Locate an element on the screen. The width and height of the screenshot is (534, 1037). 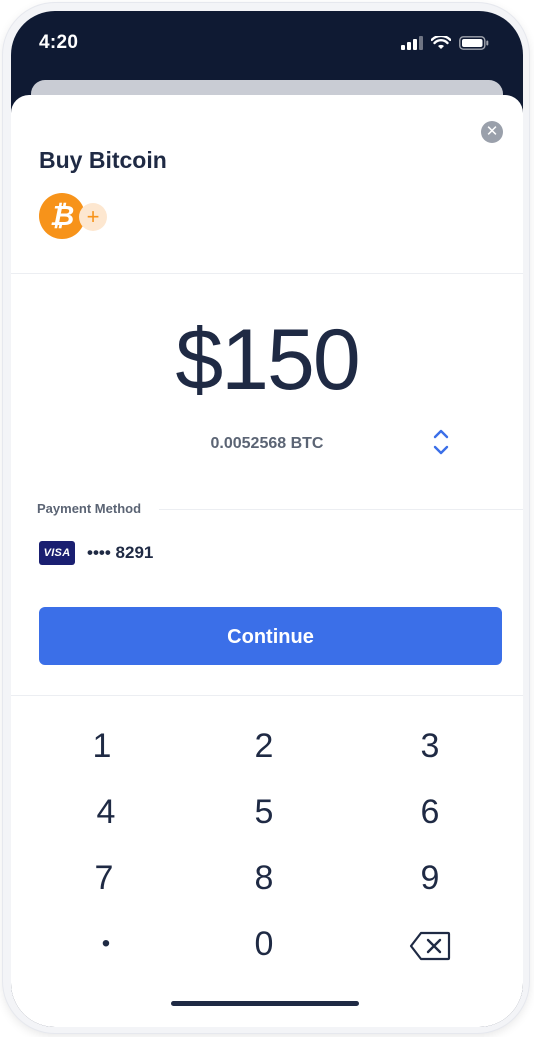
key-5: 5 is located at coordinates (264, 812).